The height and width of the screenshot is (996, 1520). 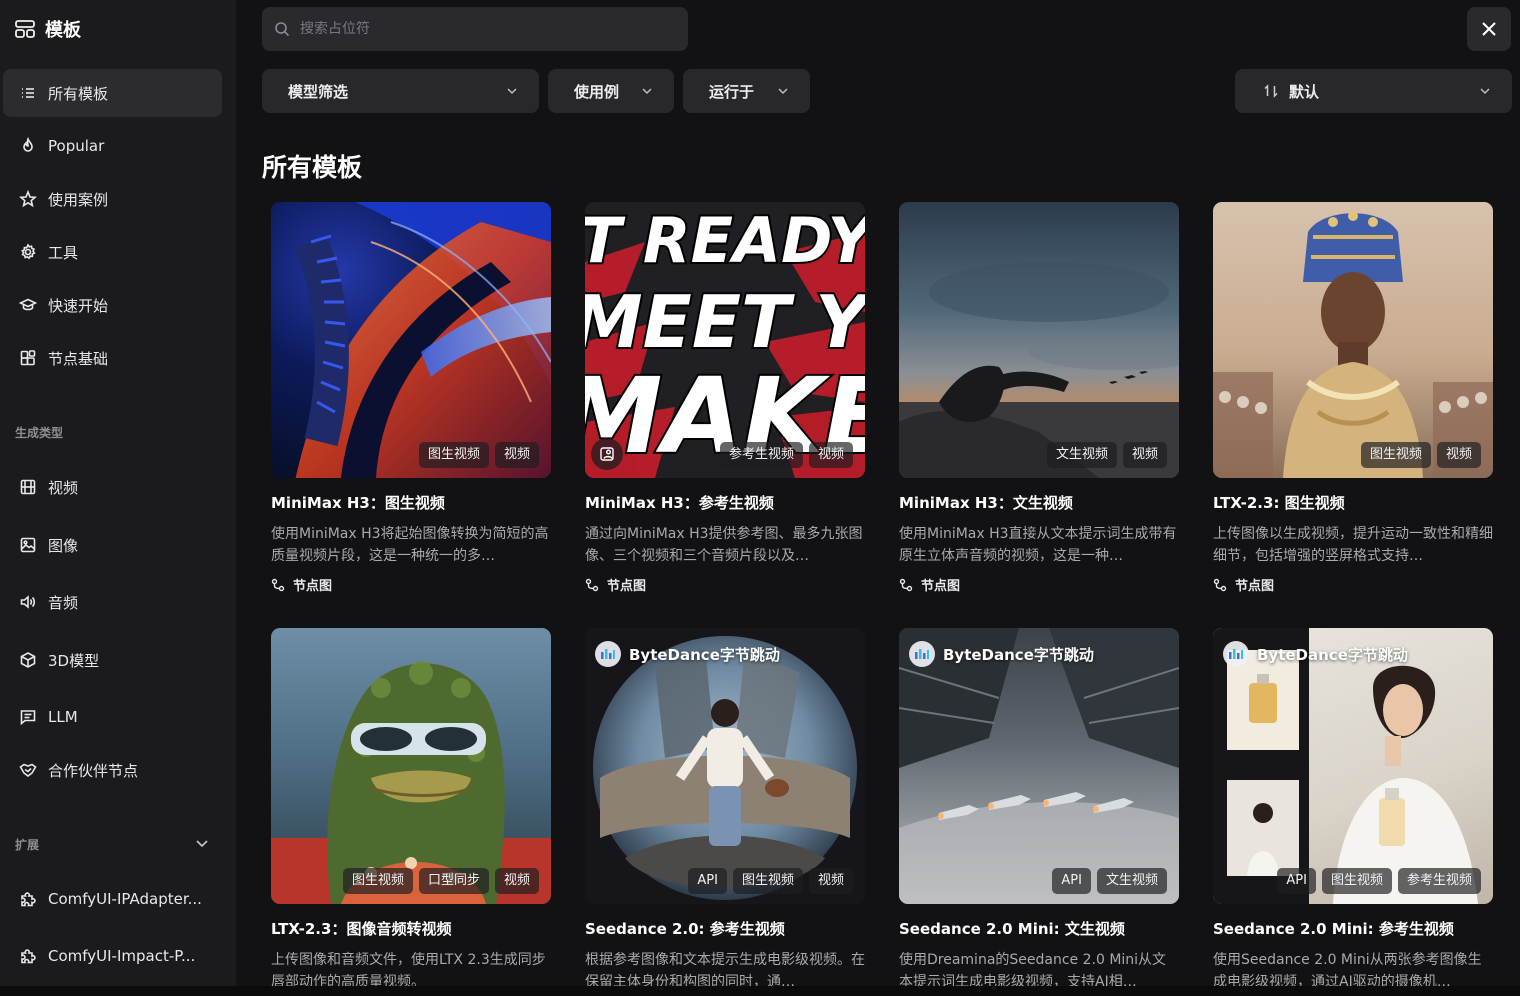 What do you see at coordinates (1333, 929) in the screenshot?
I see `card-title: Seedance 2.0 Mini: 参考生视频` at bounding box center [1333, 929].